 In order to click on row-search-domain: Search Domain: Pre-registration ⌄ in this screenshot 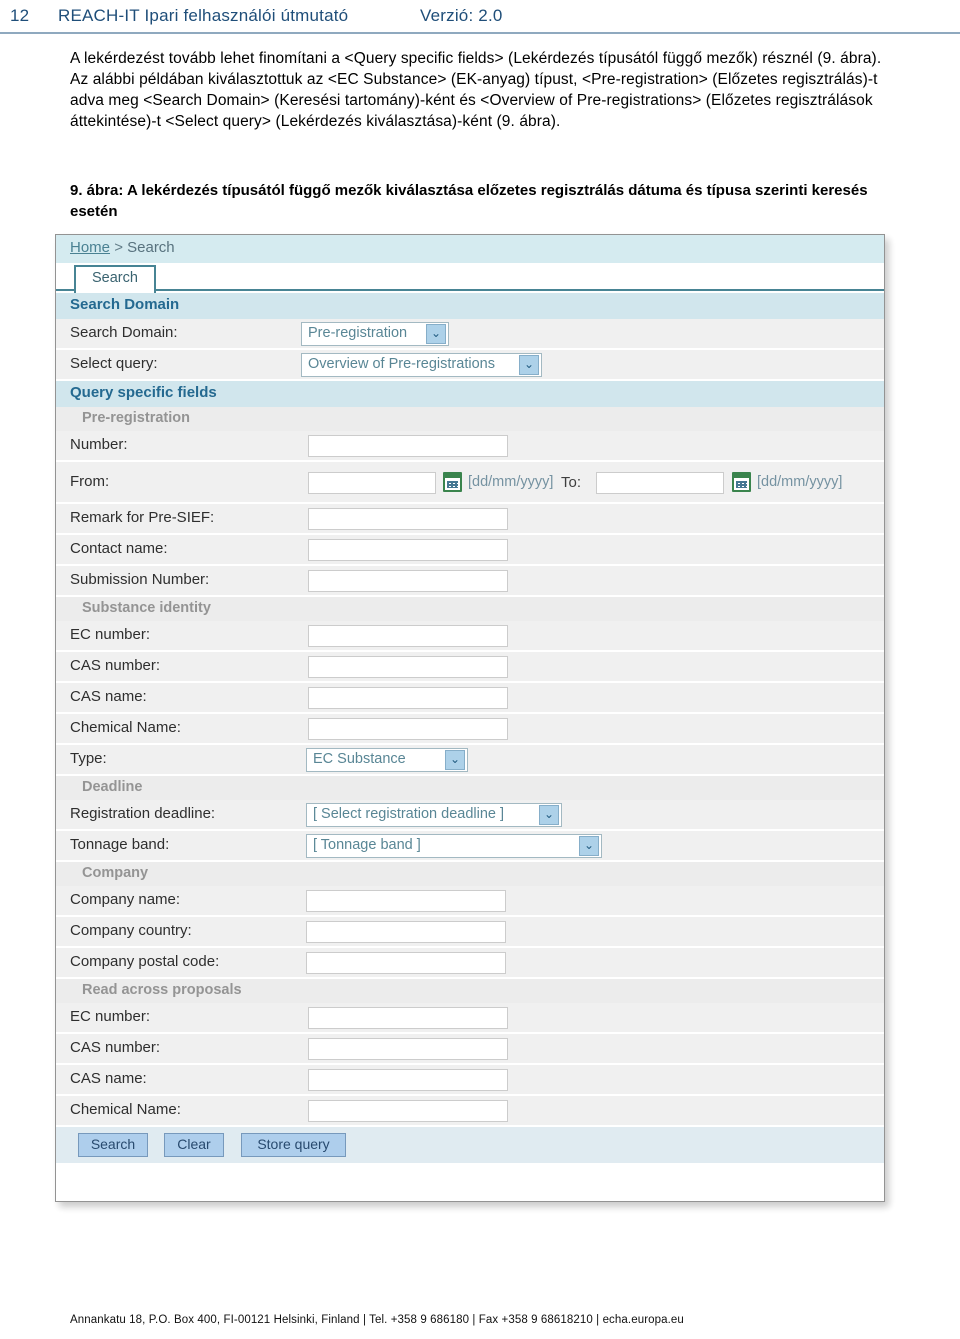, I will do `click(470, 334)`.